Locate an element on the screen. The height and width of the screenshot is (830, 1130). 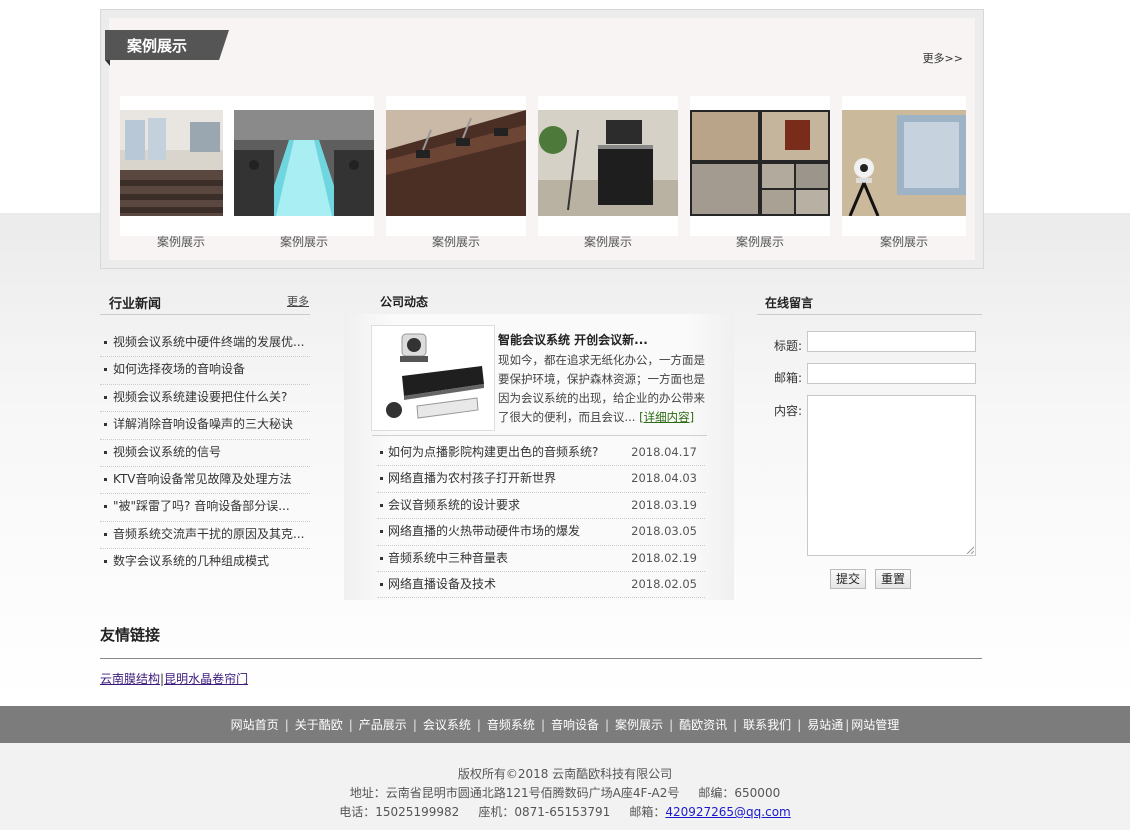
industry-news-title: 行业新闻 is located at coordinates (135, 304).